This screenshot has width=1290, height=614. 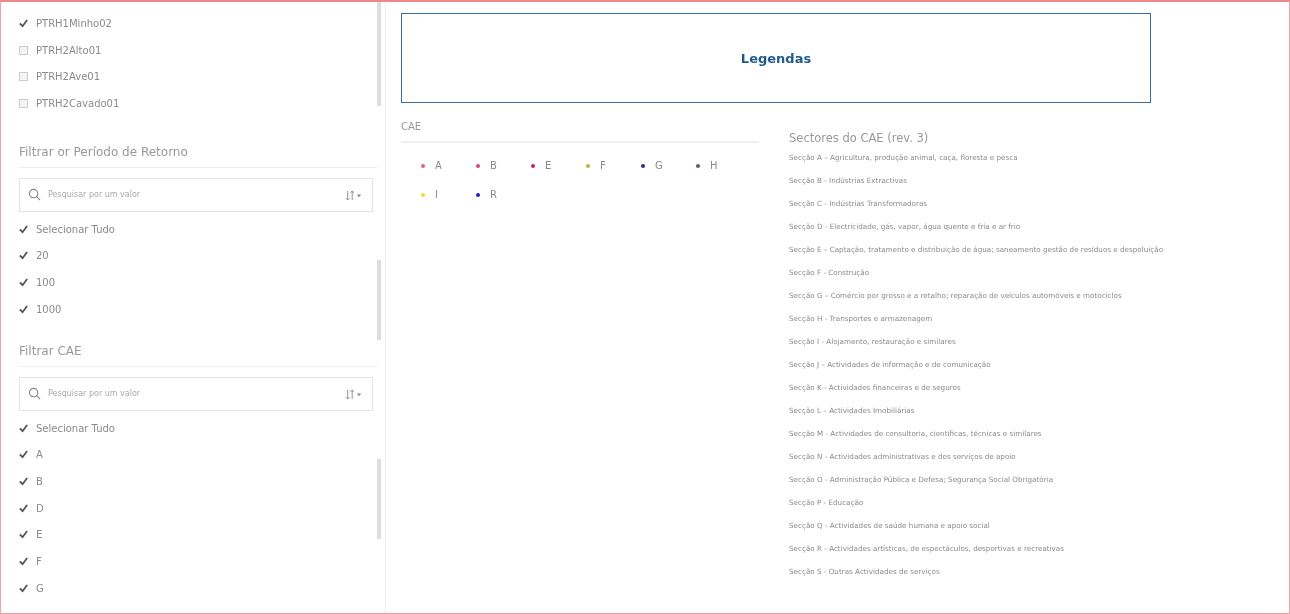 I want to click on legend-label: B, so click(x=493, y=165).